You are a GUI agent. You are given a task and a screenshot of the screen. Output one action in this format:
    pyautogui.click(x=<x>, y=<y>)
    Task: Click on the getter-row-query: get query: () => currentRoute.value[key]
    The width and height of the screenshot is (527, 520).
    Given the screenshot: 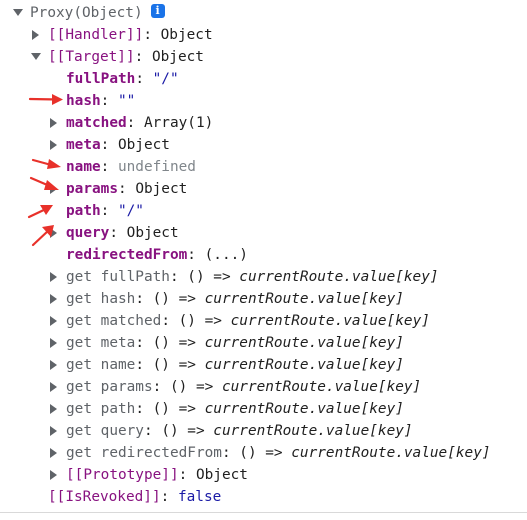 What is the action you would take?
    pyautogui.click(x=263, y=431)
    